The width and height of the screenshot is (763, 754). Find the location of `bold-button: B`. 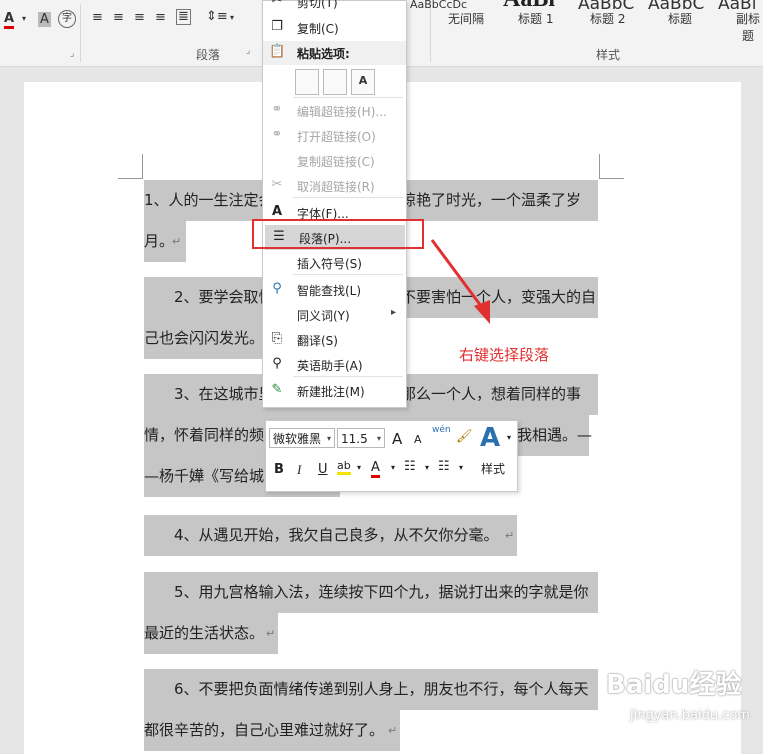

bold-button: B is located at coordinates (279, 469).